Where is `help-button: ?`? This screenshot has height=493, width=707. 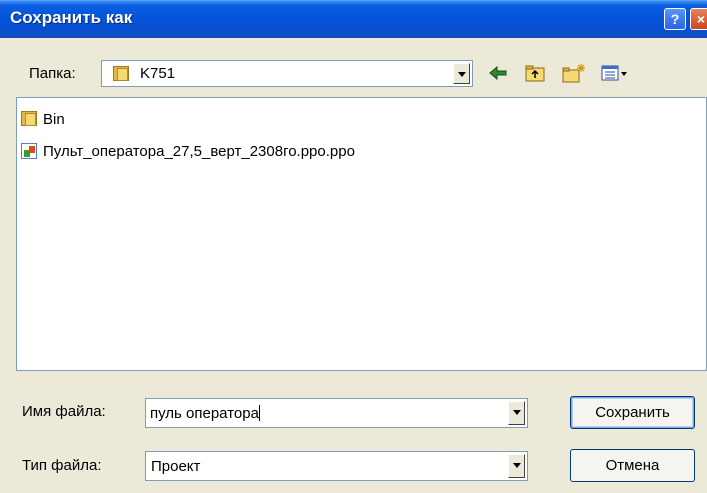
help-button: ? is located at coordinates (675, 19).